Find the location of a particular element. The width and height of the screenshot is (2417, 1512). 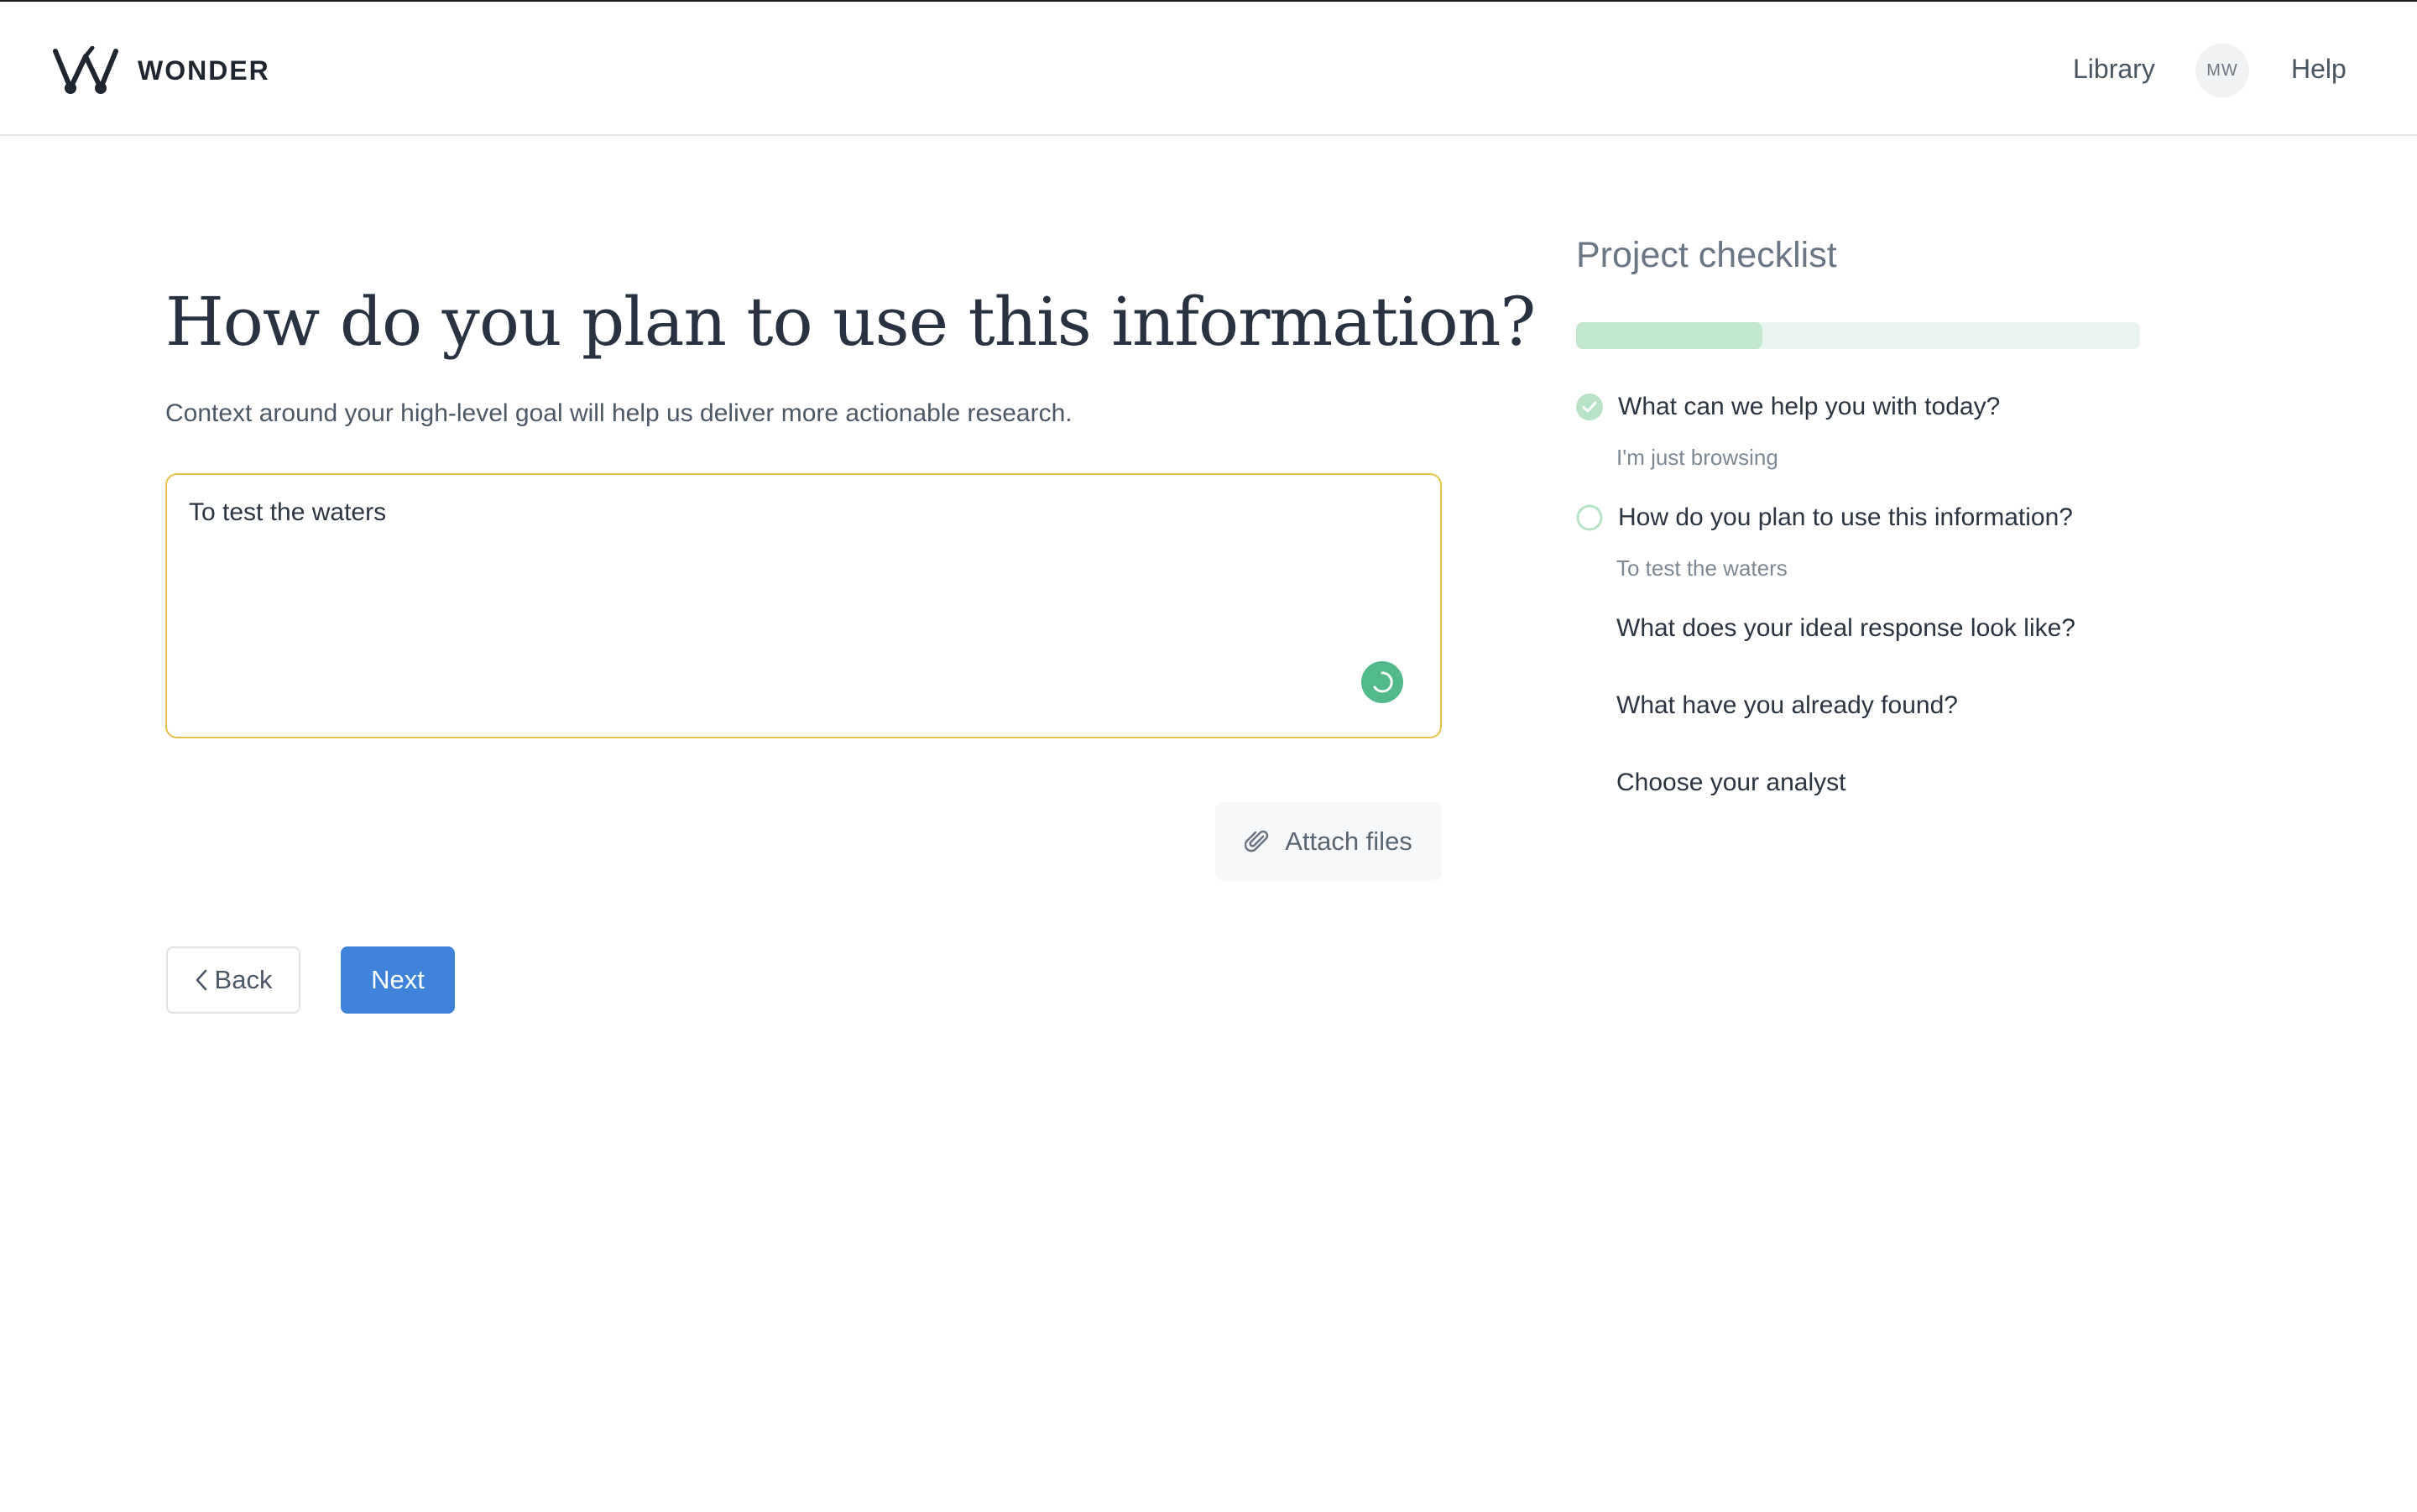

nav-library-link: Library is located at coordinates (2114, 69).